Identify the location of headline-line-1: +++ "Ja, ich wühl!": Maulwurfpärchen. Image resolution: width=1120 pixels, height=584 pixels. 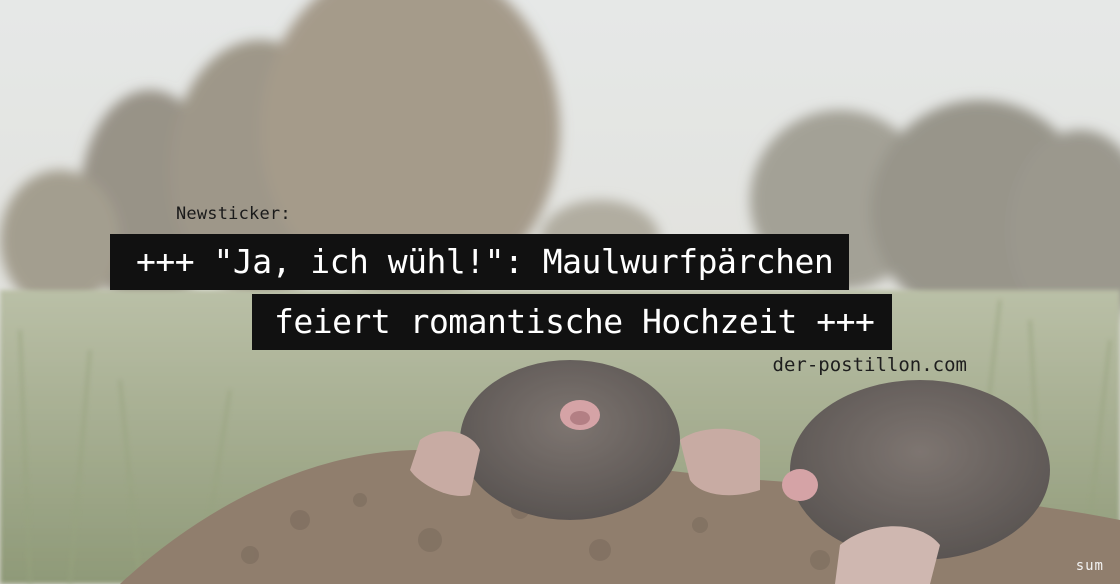
(480, 262).